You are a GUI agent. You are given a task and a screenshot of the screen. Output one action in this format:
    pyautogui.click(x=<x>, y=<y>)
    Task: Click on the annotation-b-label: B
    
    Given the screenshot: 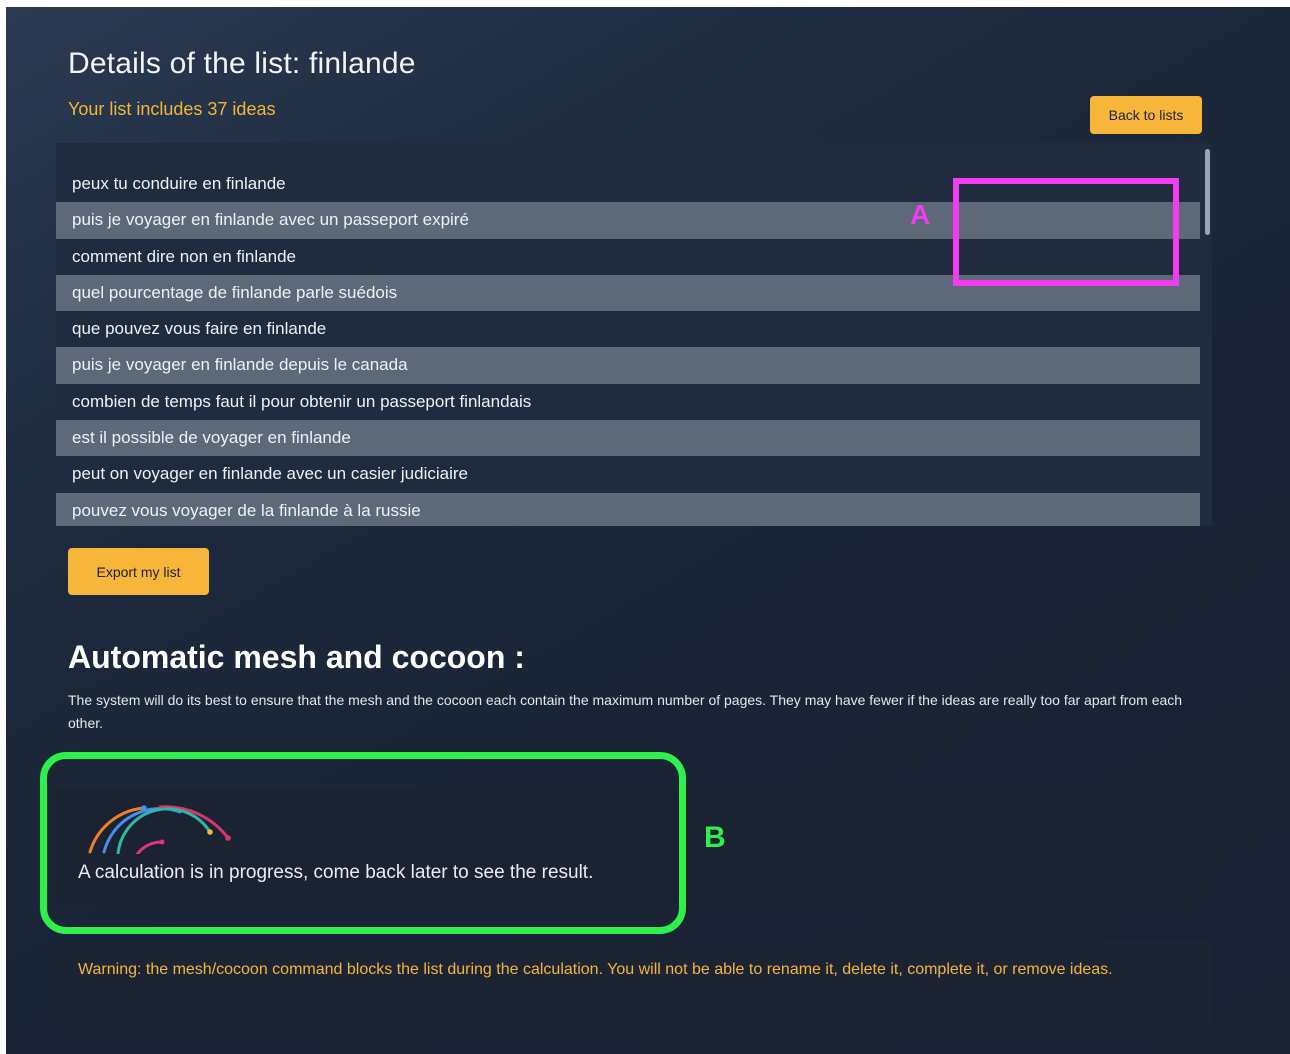 What is the action you would take?
    pyautogui.click(x=715, y=837)
    